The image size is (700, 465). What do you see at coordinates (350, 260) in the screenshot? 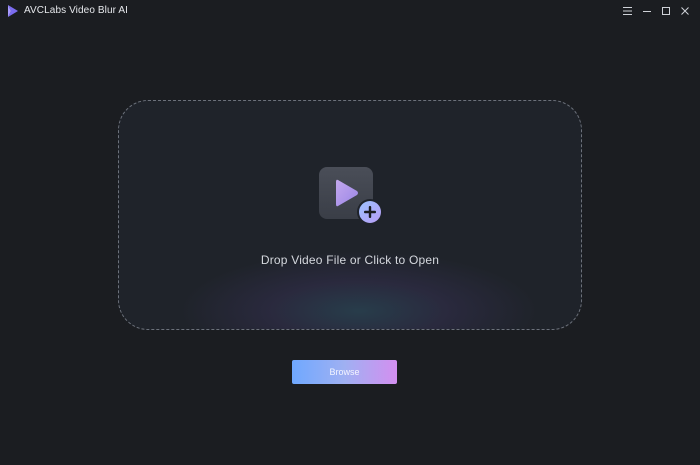
I see `drop-instruction: Drop Video File or Click to Open` at bounding box center [350, 260].